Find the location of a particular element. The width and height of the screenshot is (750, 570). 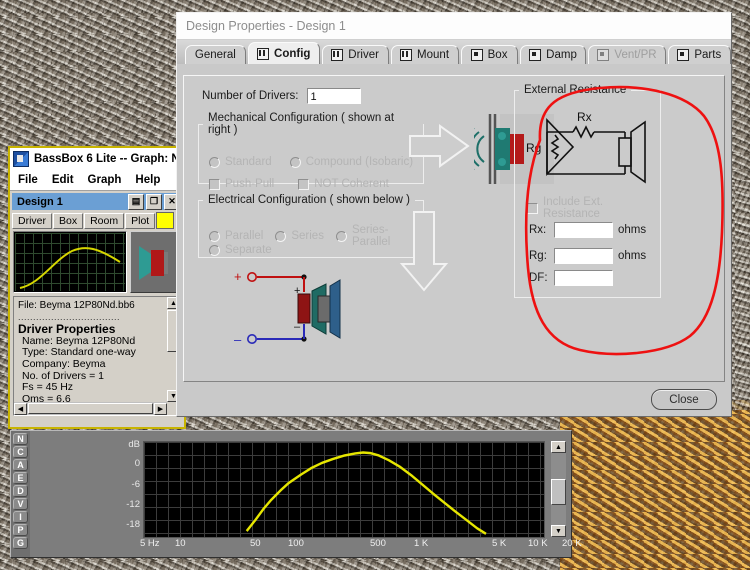

speaker-preview-icon is located at coordinates (153, 263).